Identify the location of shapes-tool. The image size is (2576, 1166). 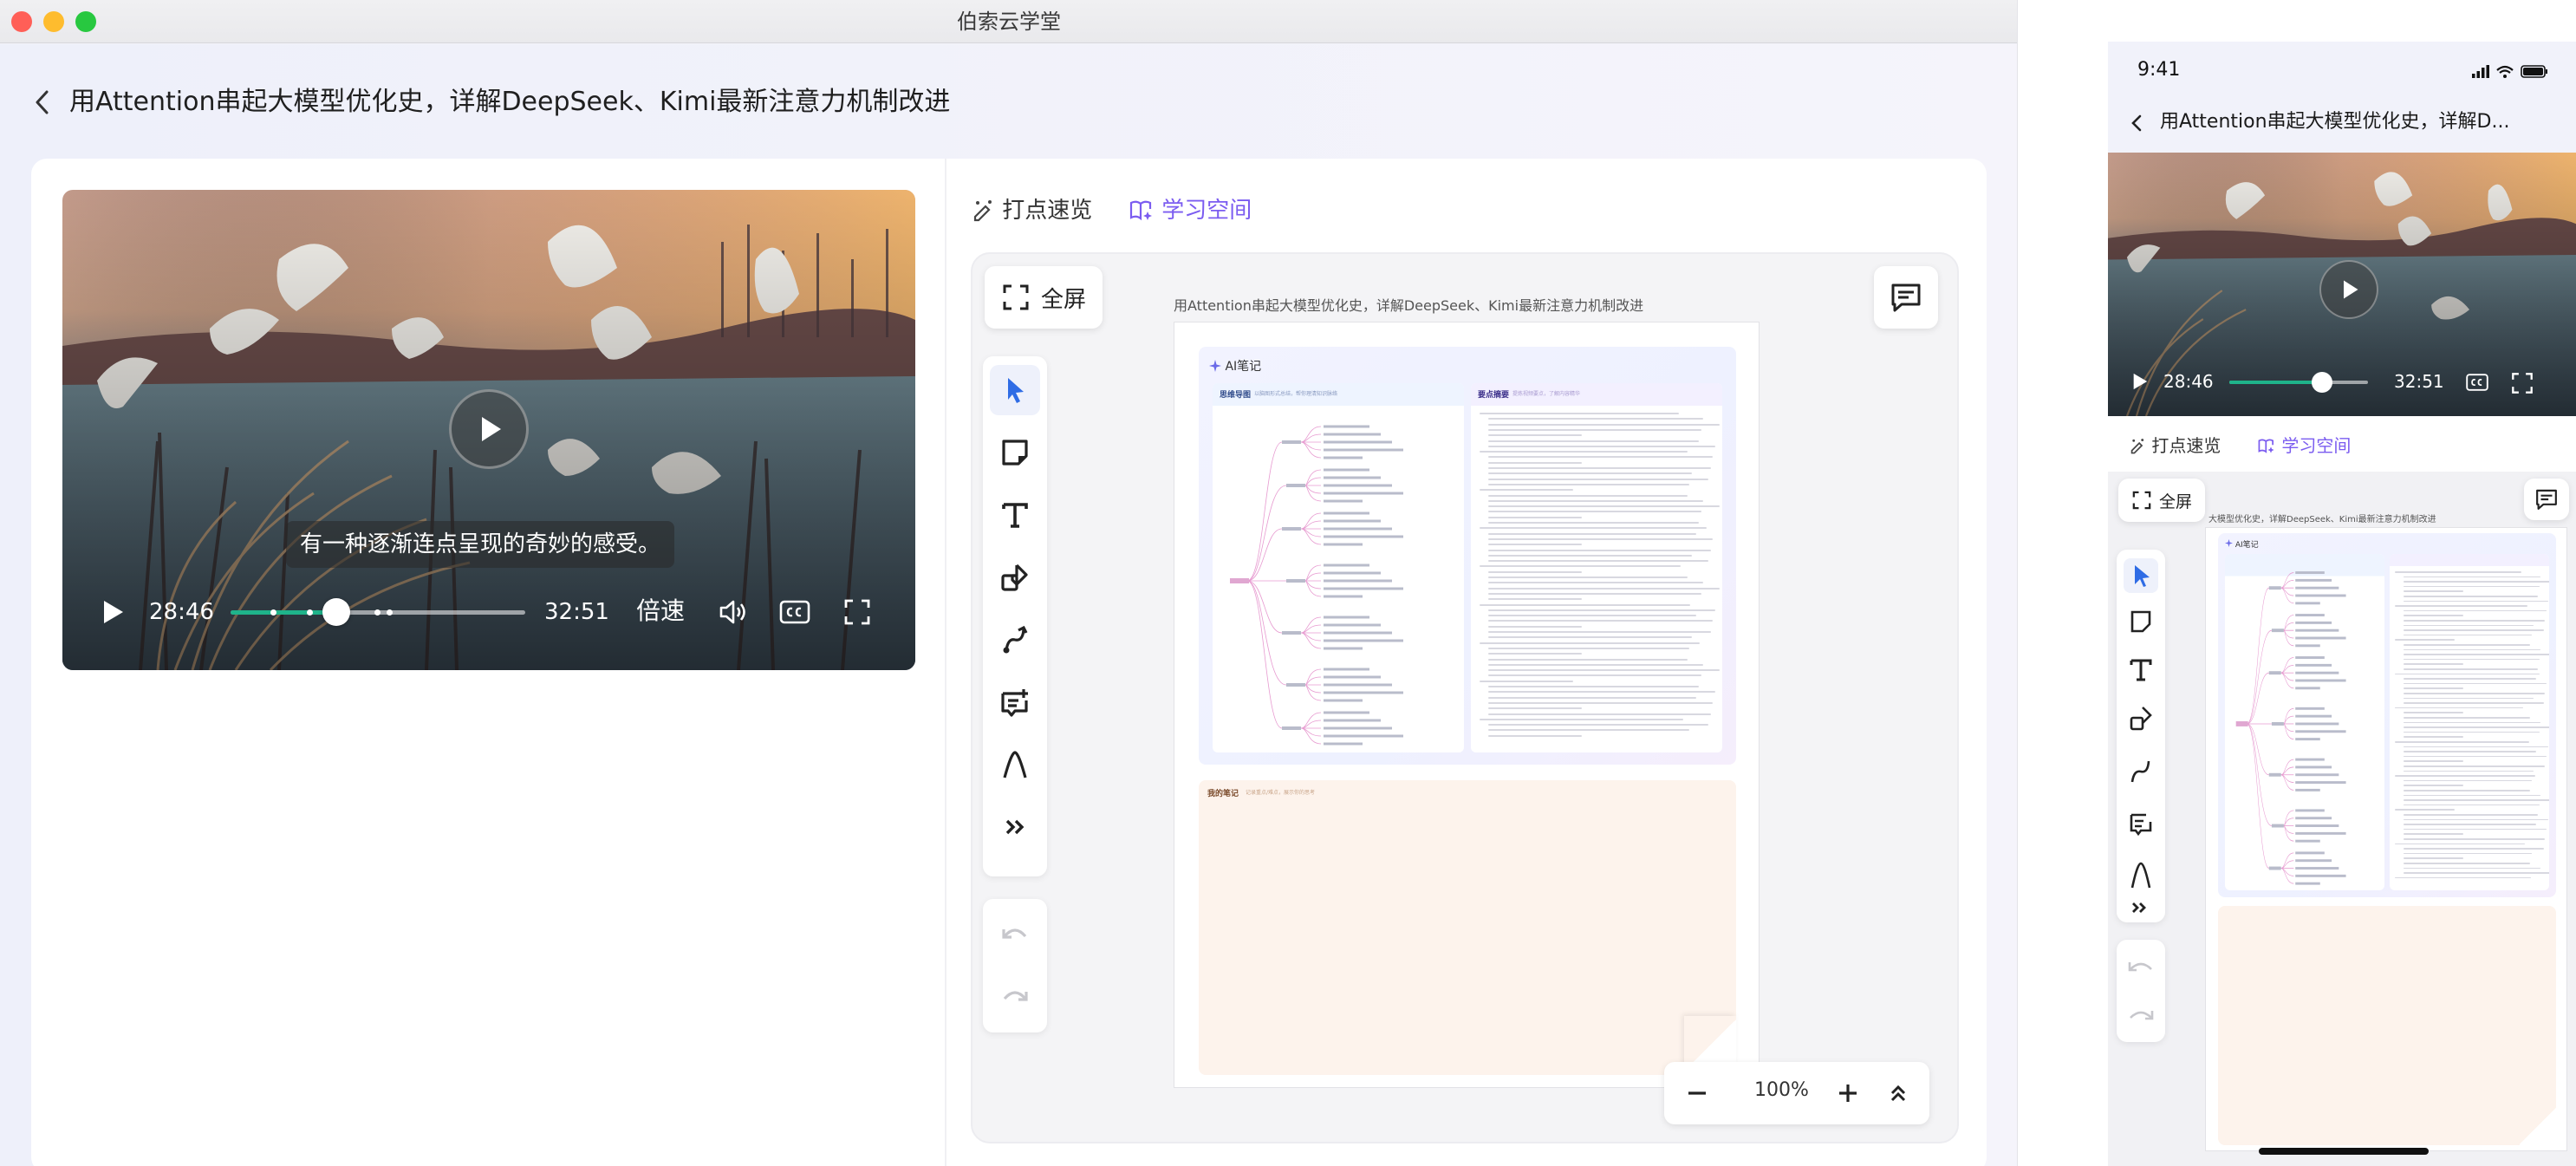
(1015, 577).